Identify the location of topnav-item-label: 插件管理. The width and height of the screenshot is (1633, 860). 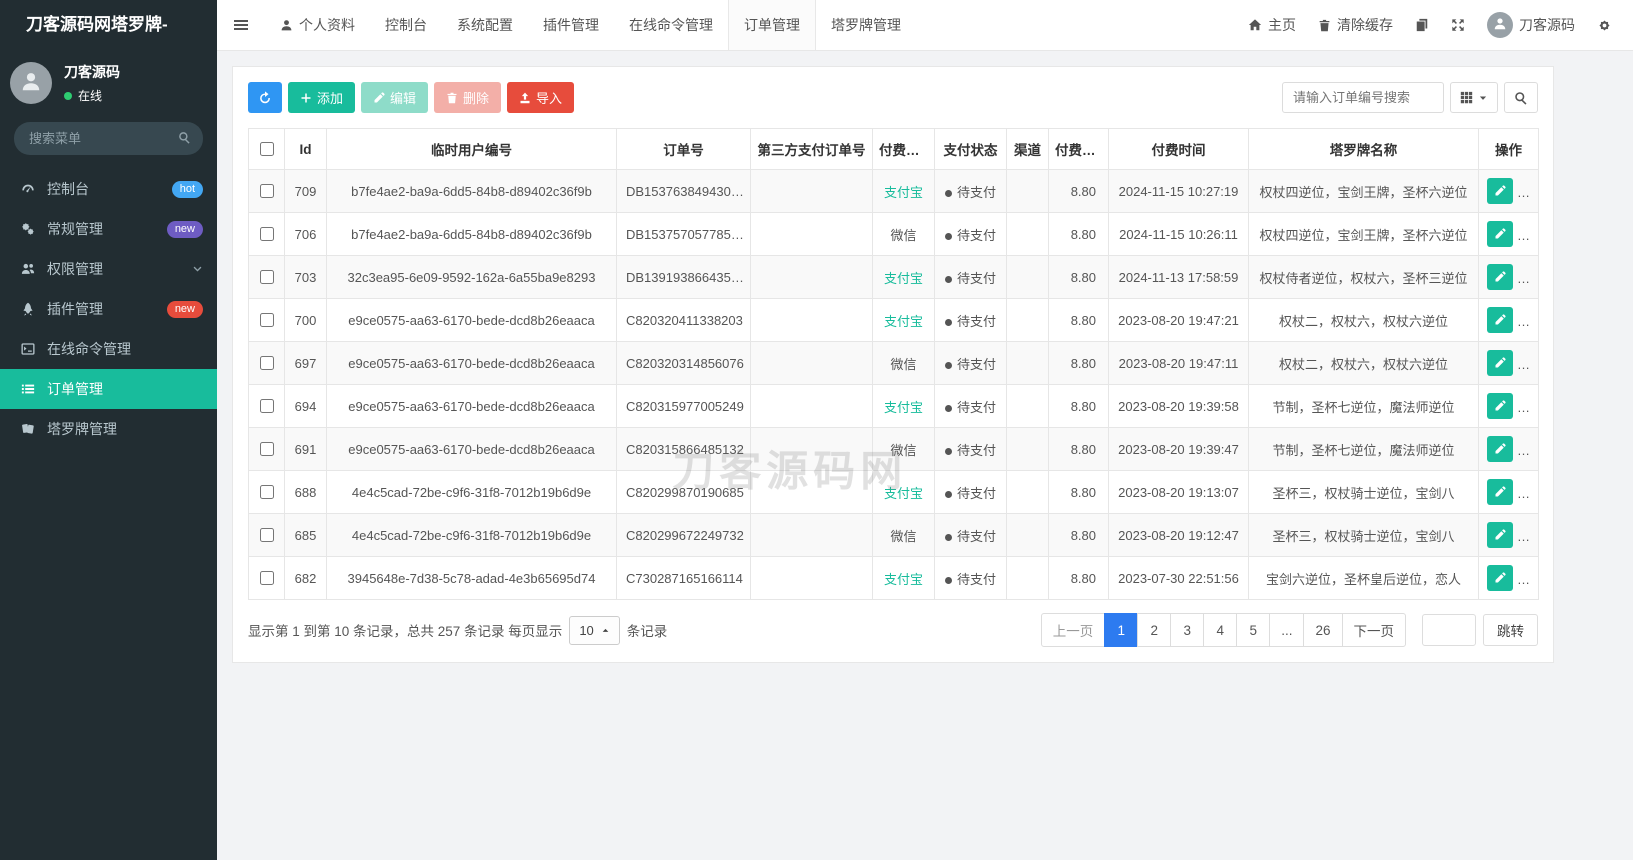
(571, 25).